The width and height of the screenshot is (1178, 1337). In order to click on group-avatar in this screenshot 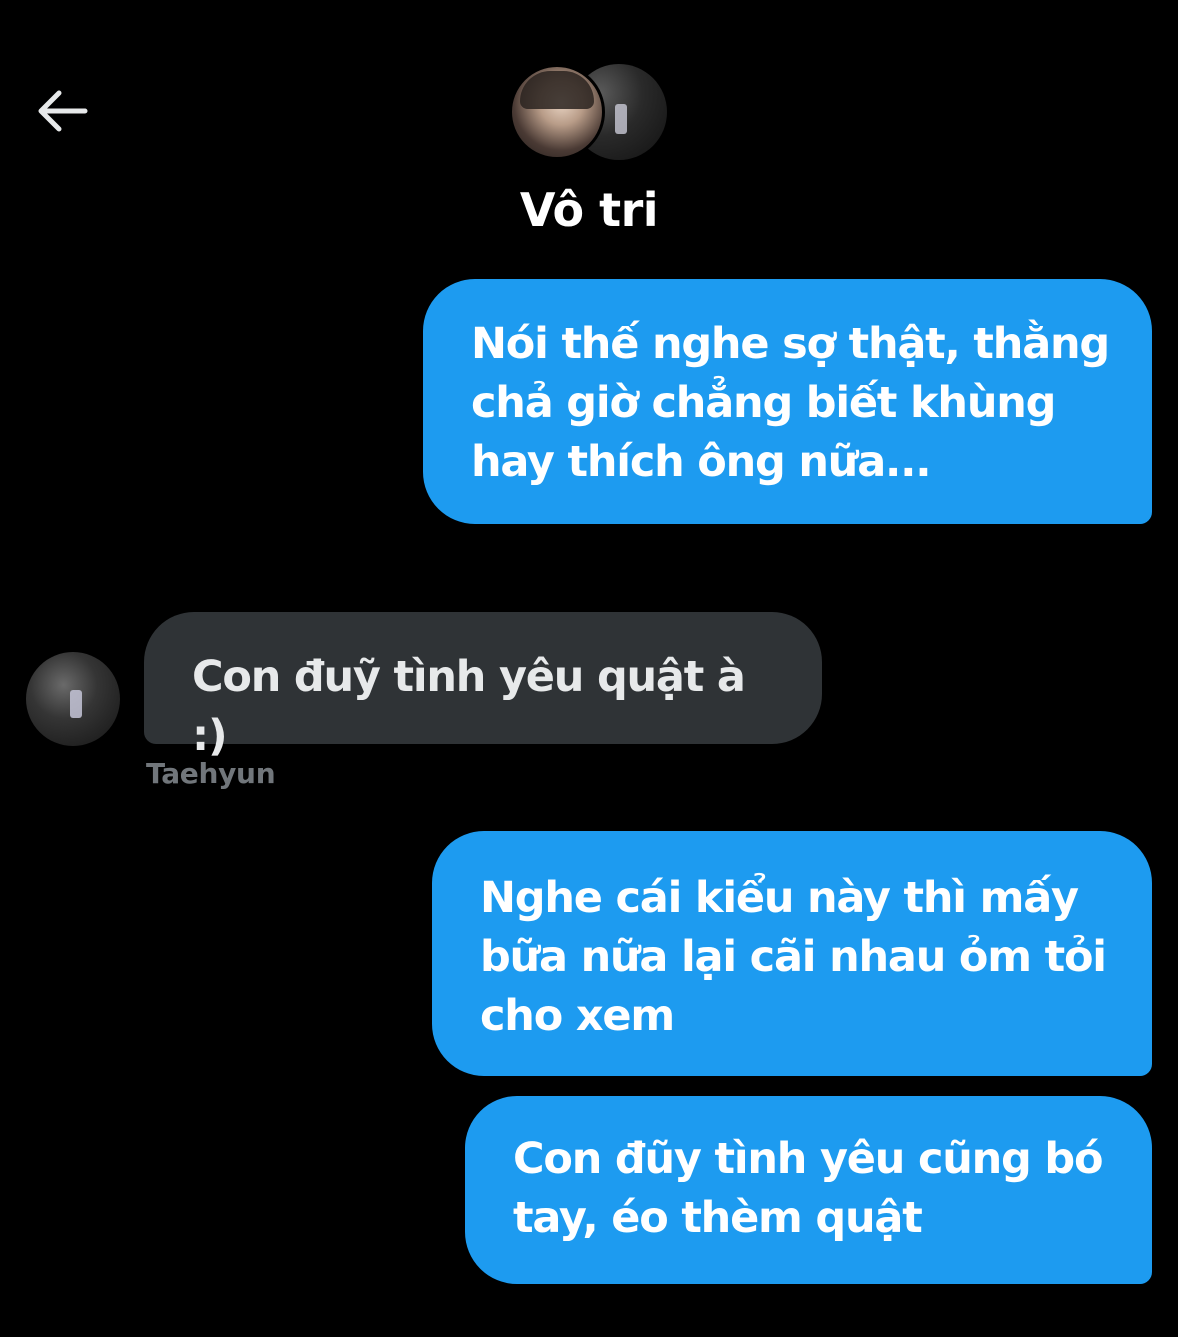, I will do `click(589, 113)`.